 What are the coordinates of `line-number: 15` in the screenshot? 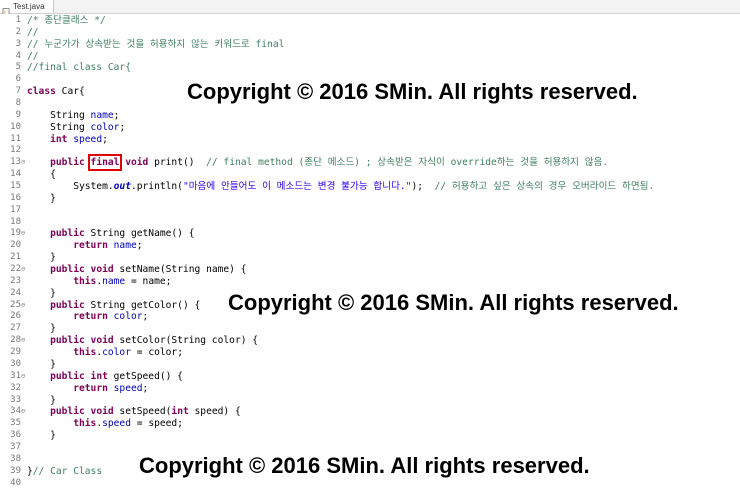 It's located at (15, 186).